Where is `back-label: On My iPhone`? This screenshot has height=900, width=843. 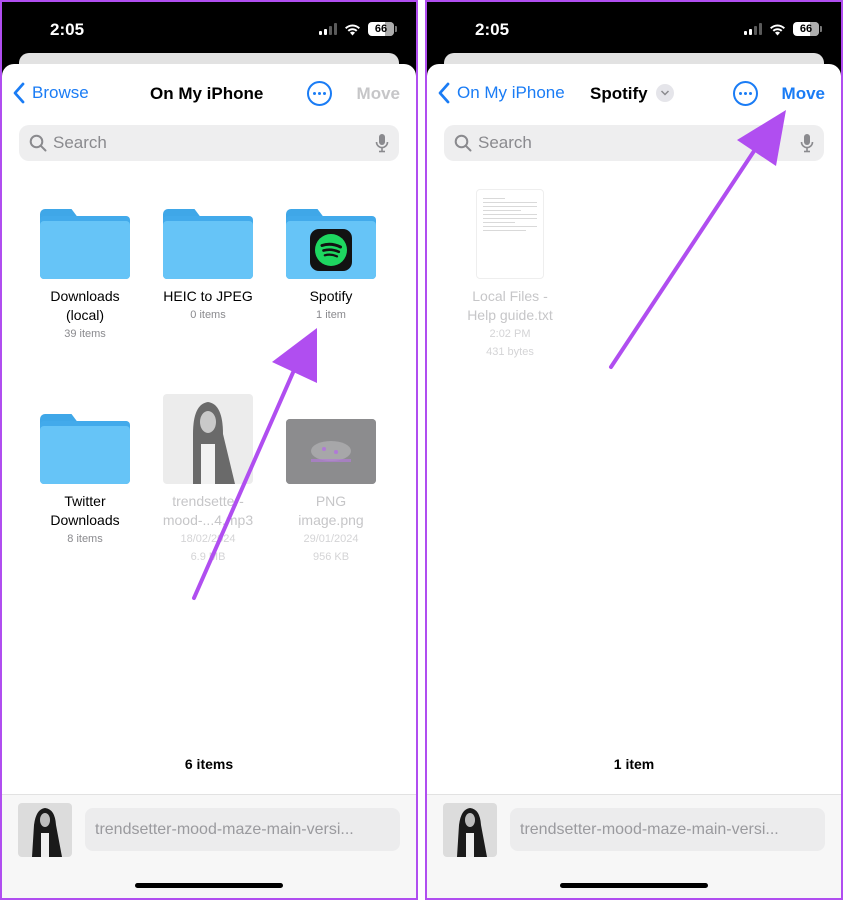
back-label: On My iPhone is located at coordinates (511, 92).